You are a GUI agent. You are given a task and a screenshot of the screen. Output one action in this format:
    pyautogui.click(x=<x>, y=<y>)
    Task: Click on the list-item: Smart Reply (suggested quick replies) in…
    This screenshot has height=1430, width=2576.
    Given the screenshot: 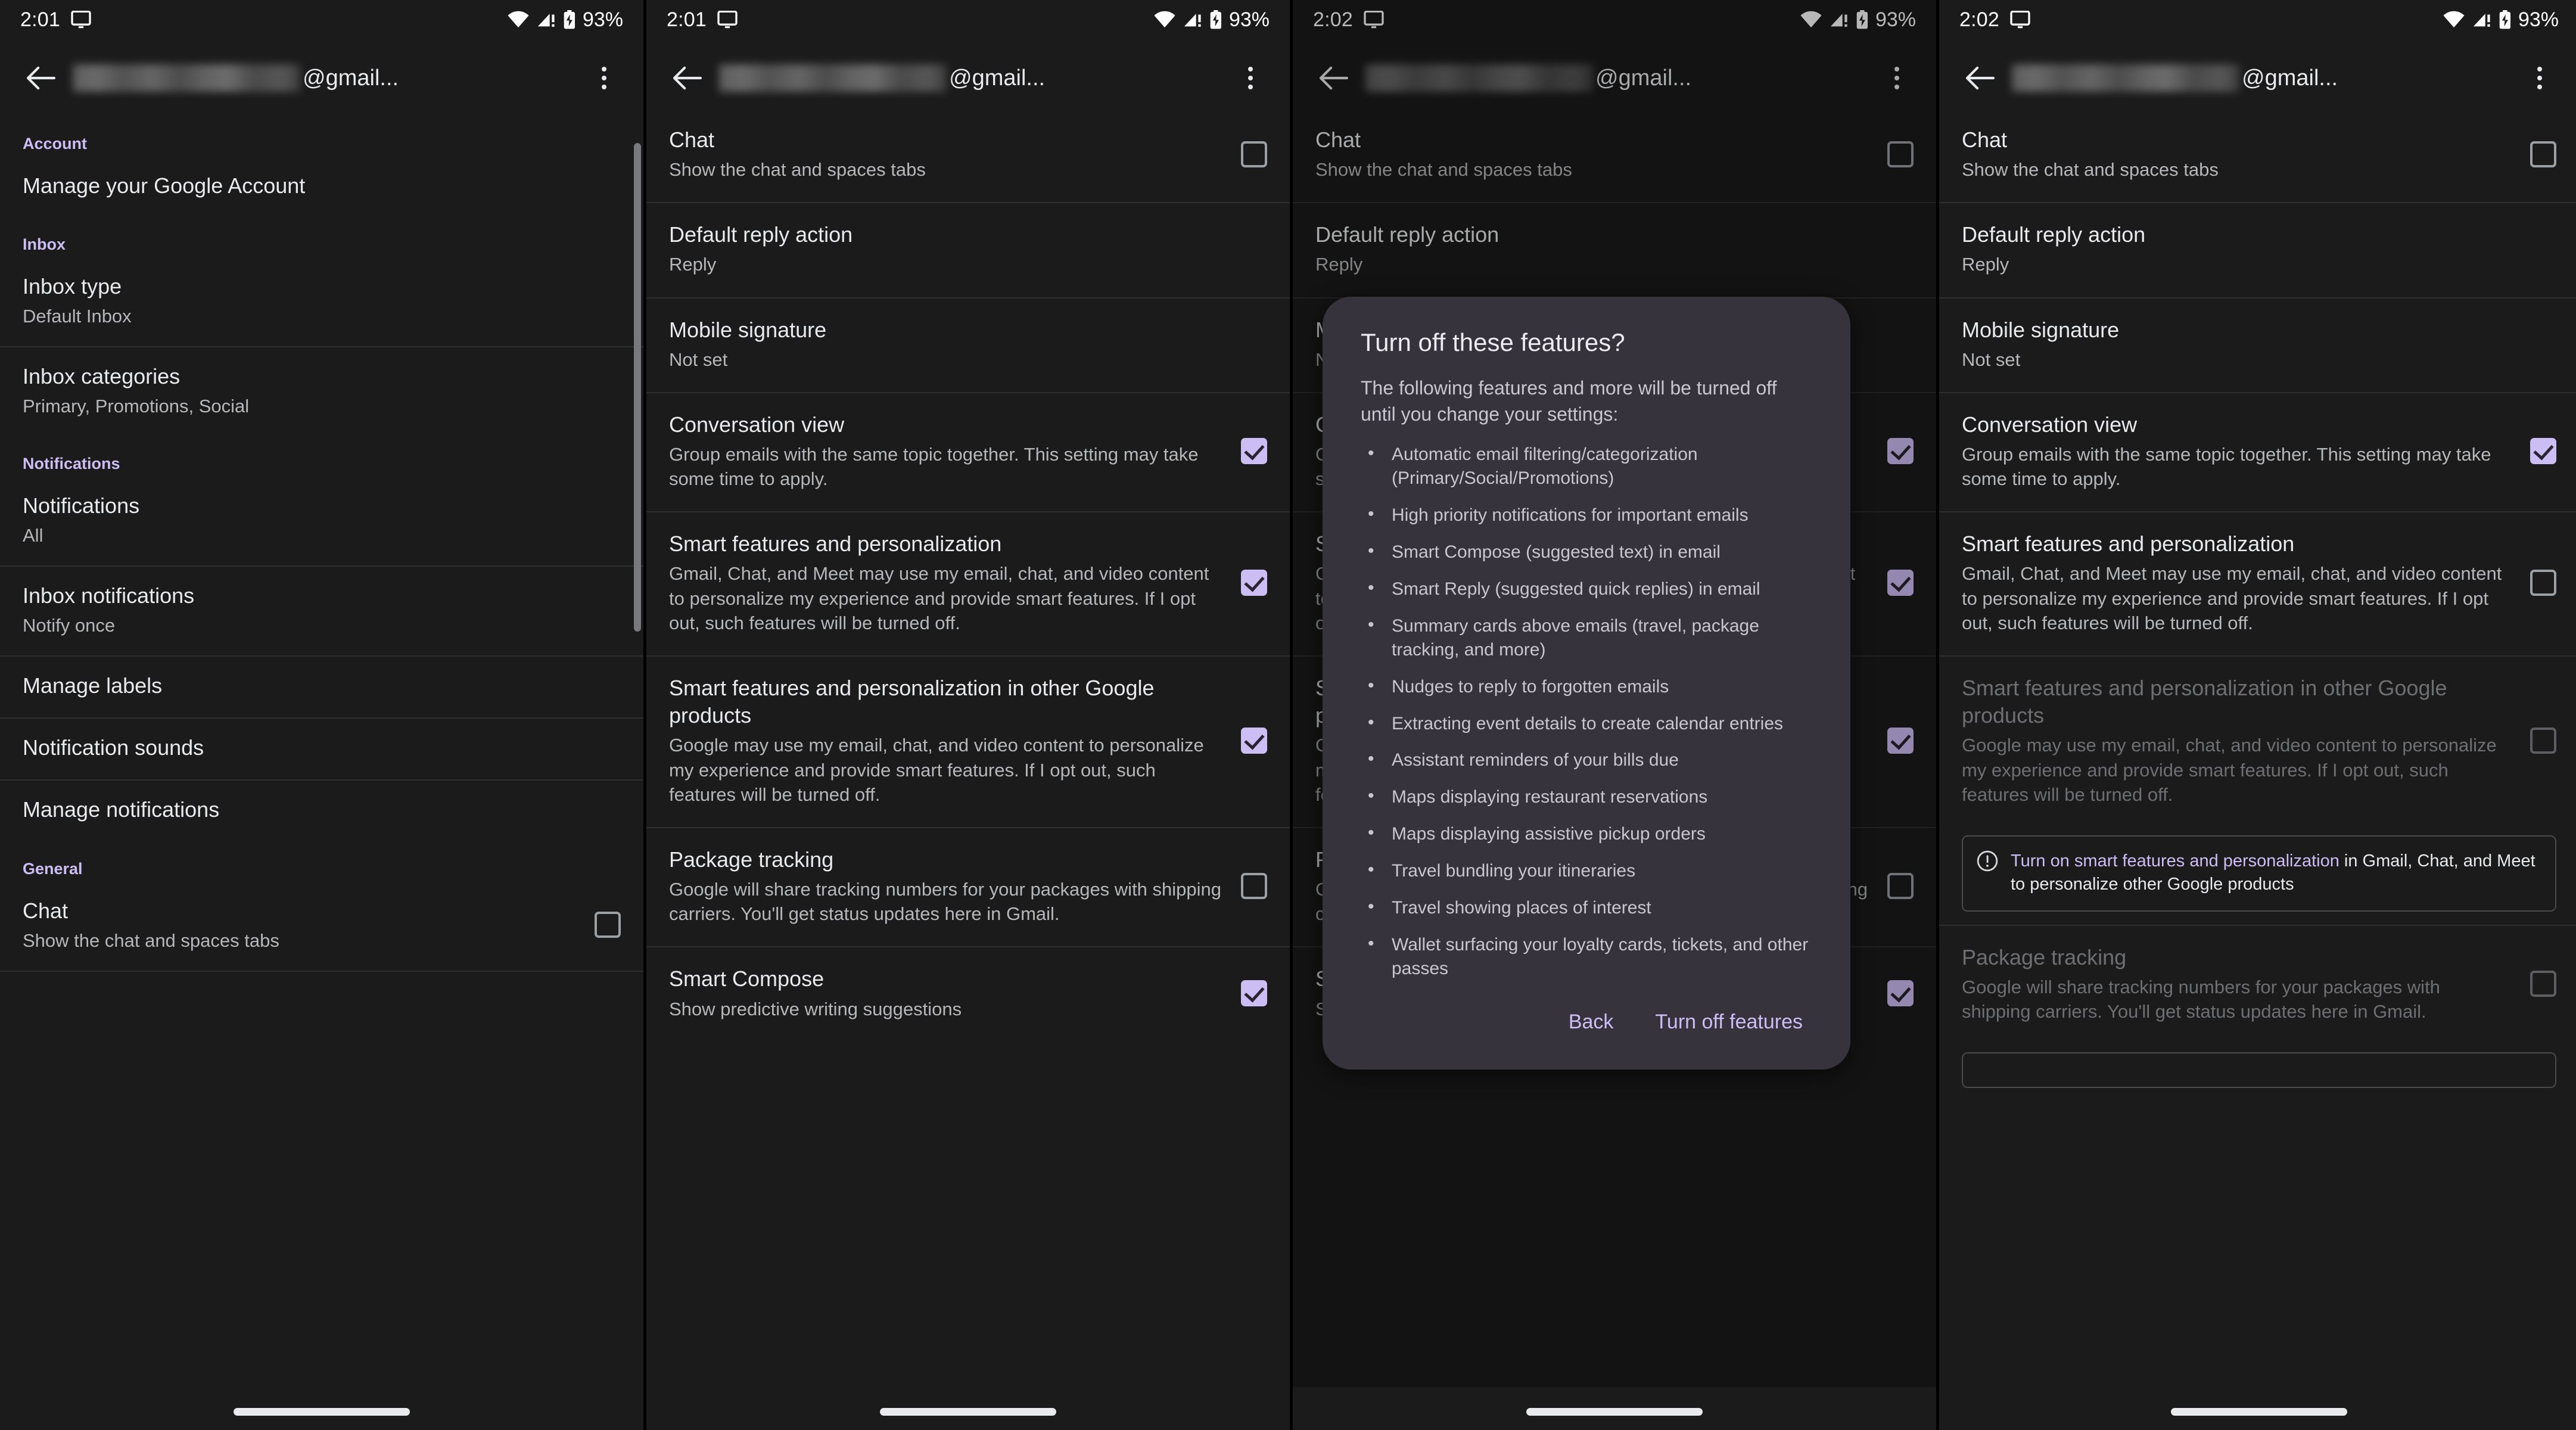 What is the action you would take?
    pyautogui.click(x=1588, y=588)
    